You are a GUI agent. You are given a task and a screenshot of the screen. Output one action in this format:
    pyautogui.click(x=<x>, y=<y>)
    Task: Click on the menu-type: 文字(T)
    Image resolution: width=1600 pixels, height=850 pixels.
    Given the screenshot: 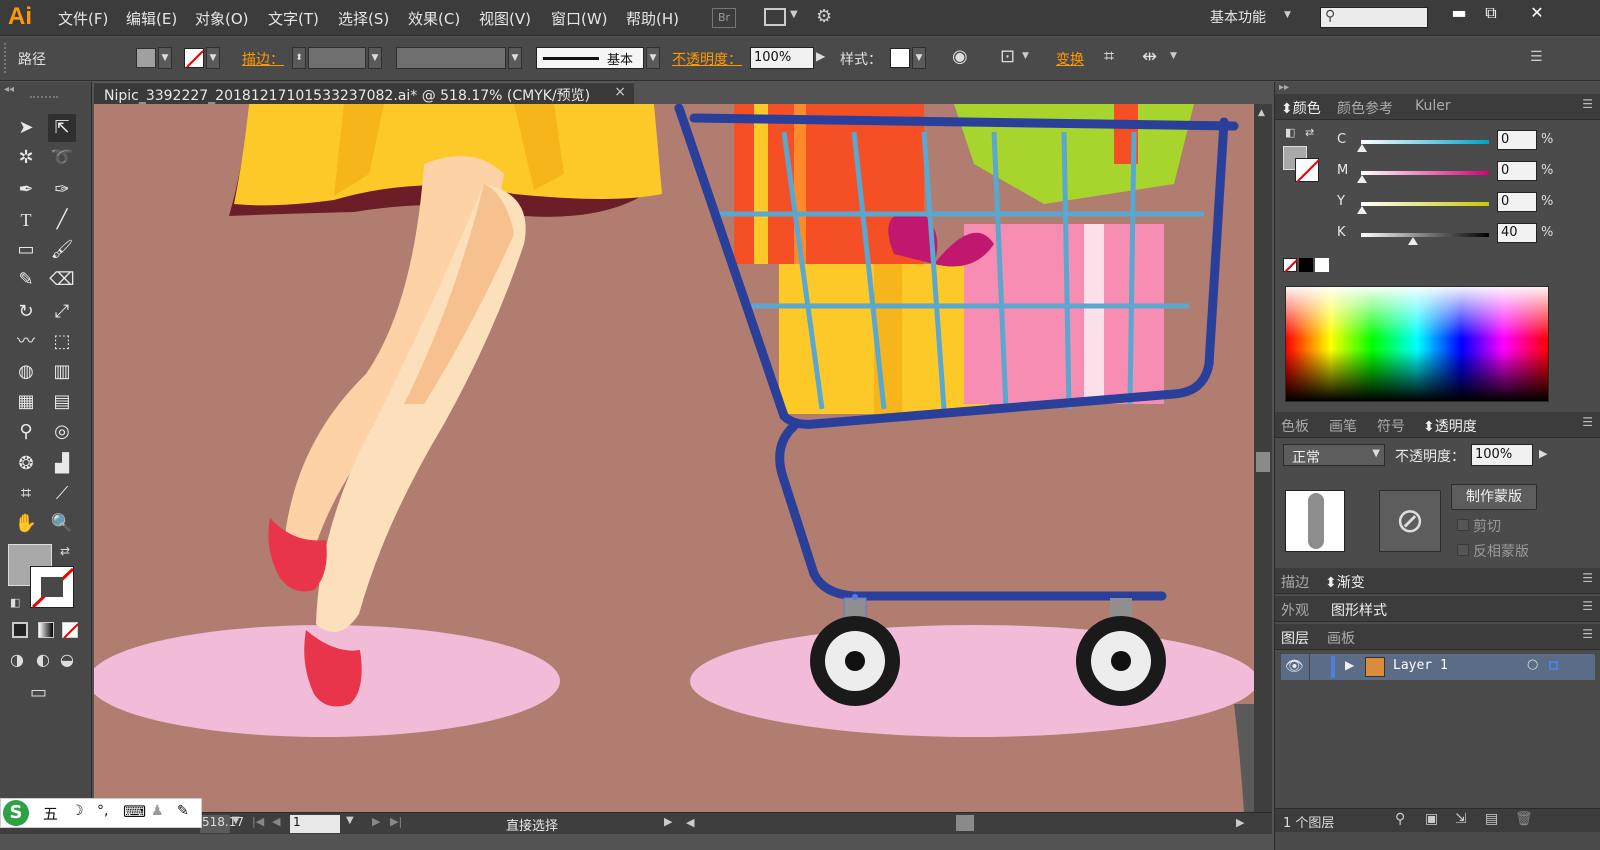 What is the action you would take?
    pyautogui.click(x=293, y=18)
    